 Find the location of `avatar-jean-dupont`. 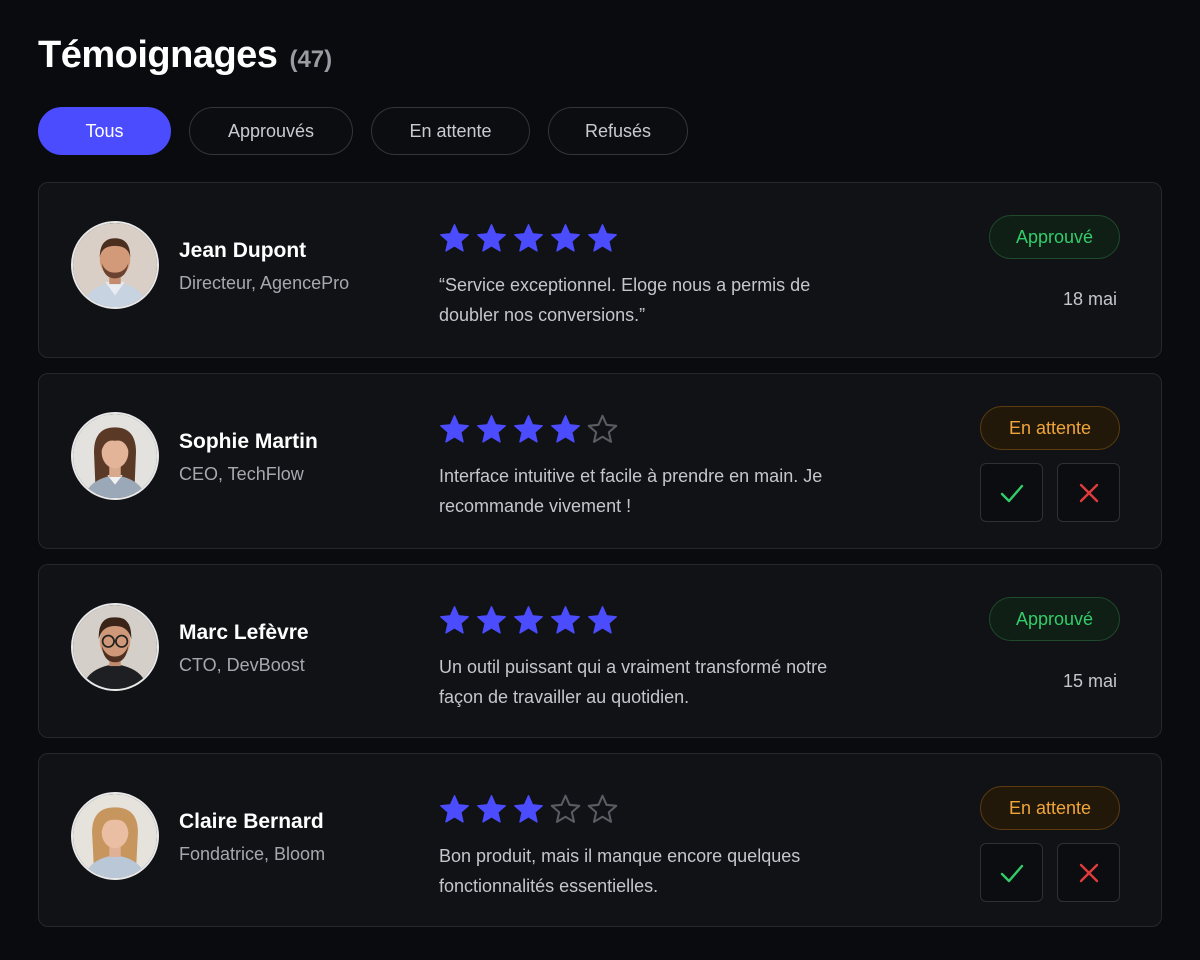

avatar-jean-dupont is located at coordinates (115, 265).